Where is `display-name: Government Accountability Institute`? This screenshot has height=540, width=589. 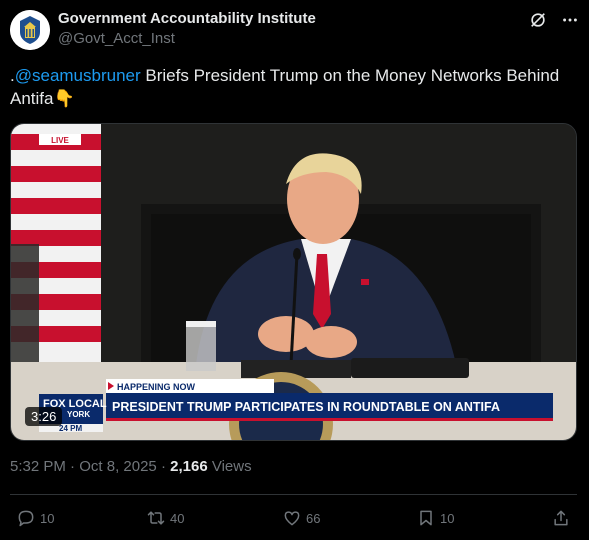
display-name: Government Accountability Institute is located at coordinates (187, 19).